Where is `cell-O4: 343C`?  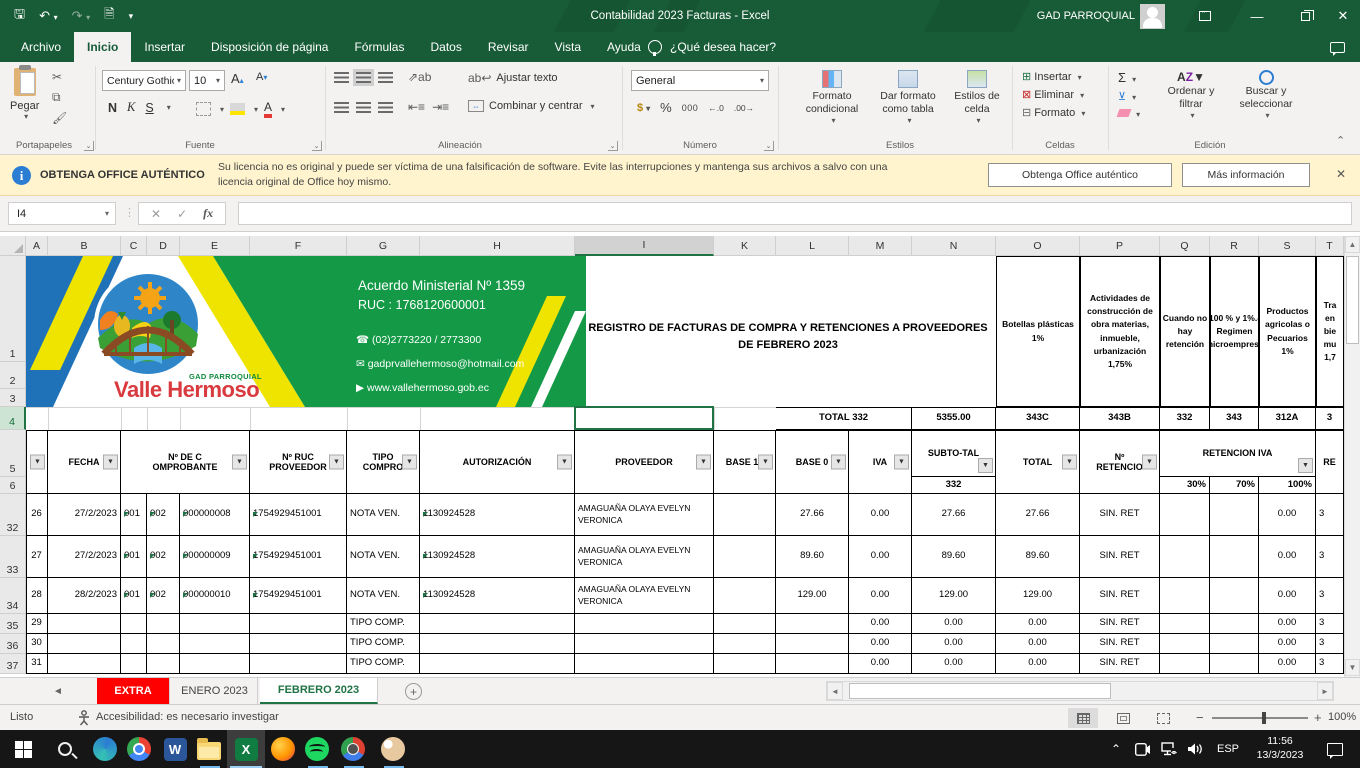 cell-O4: 343C is located at coordinates (1038, 418).